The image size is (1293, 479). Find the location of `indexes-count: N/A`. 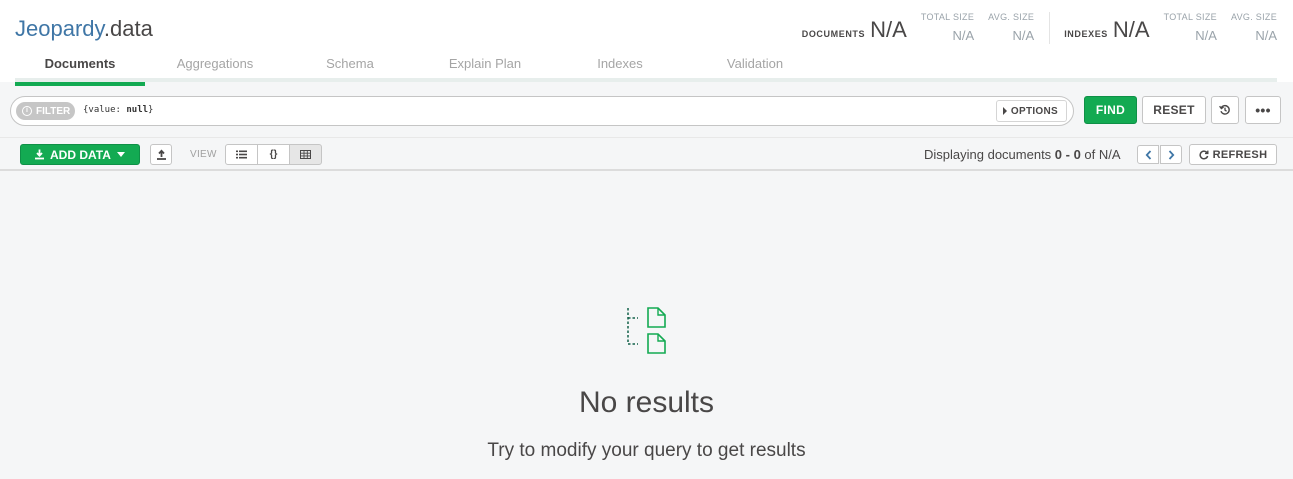

indexes-count: N/A is located at coordinates (1131, 29).